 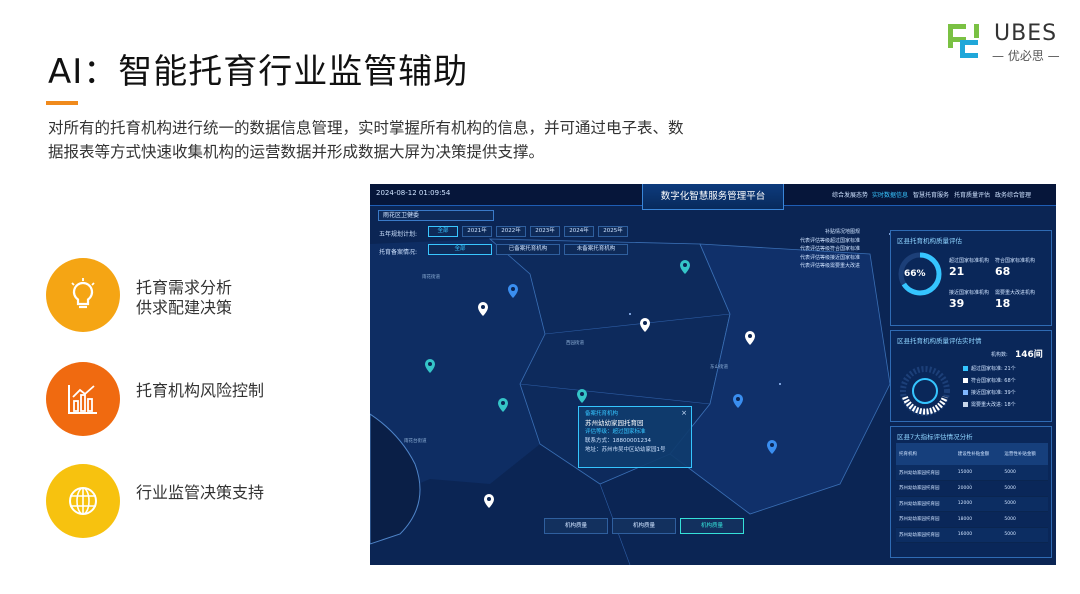 What do you see at coordinates (1003, 303) in the screenshot?
I see `stat-value: 18` at bounding box center [1003, 303].